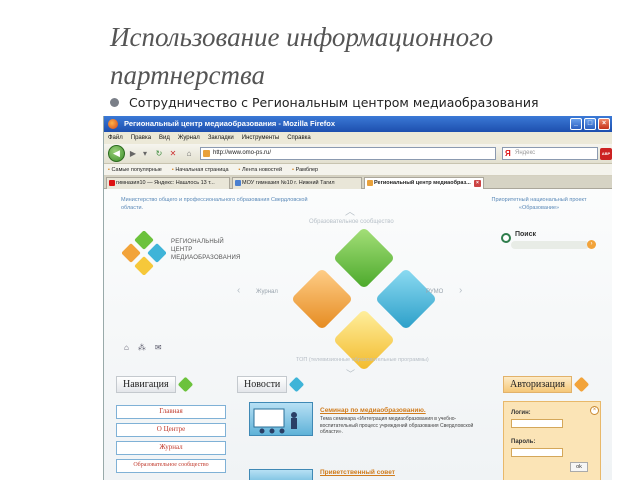 The width and height of the screenshot is (640, 480). I want to click on password-input, so click(537, 452).